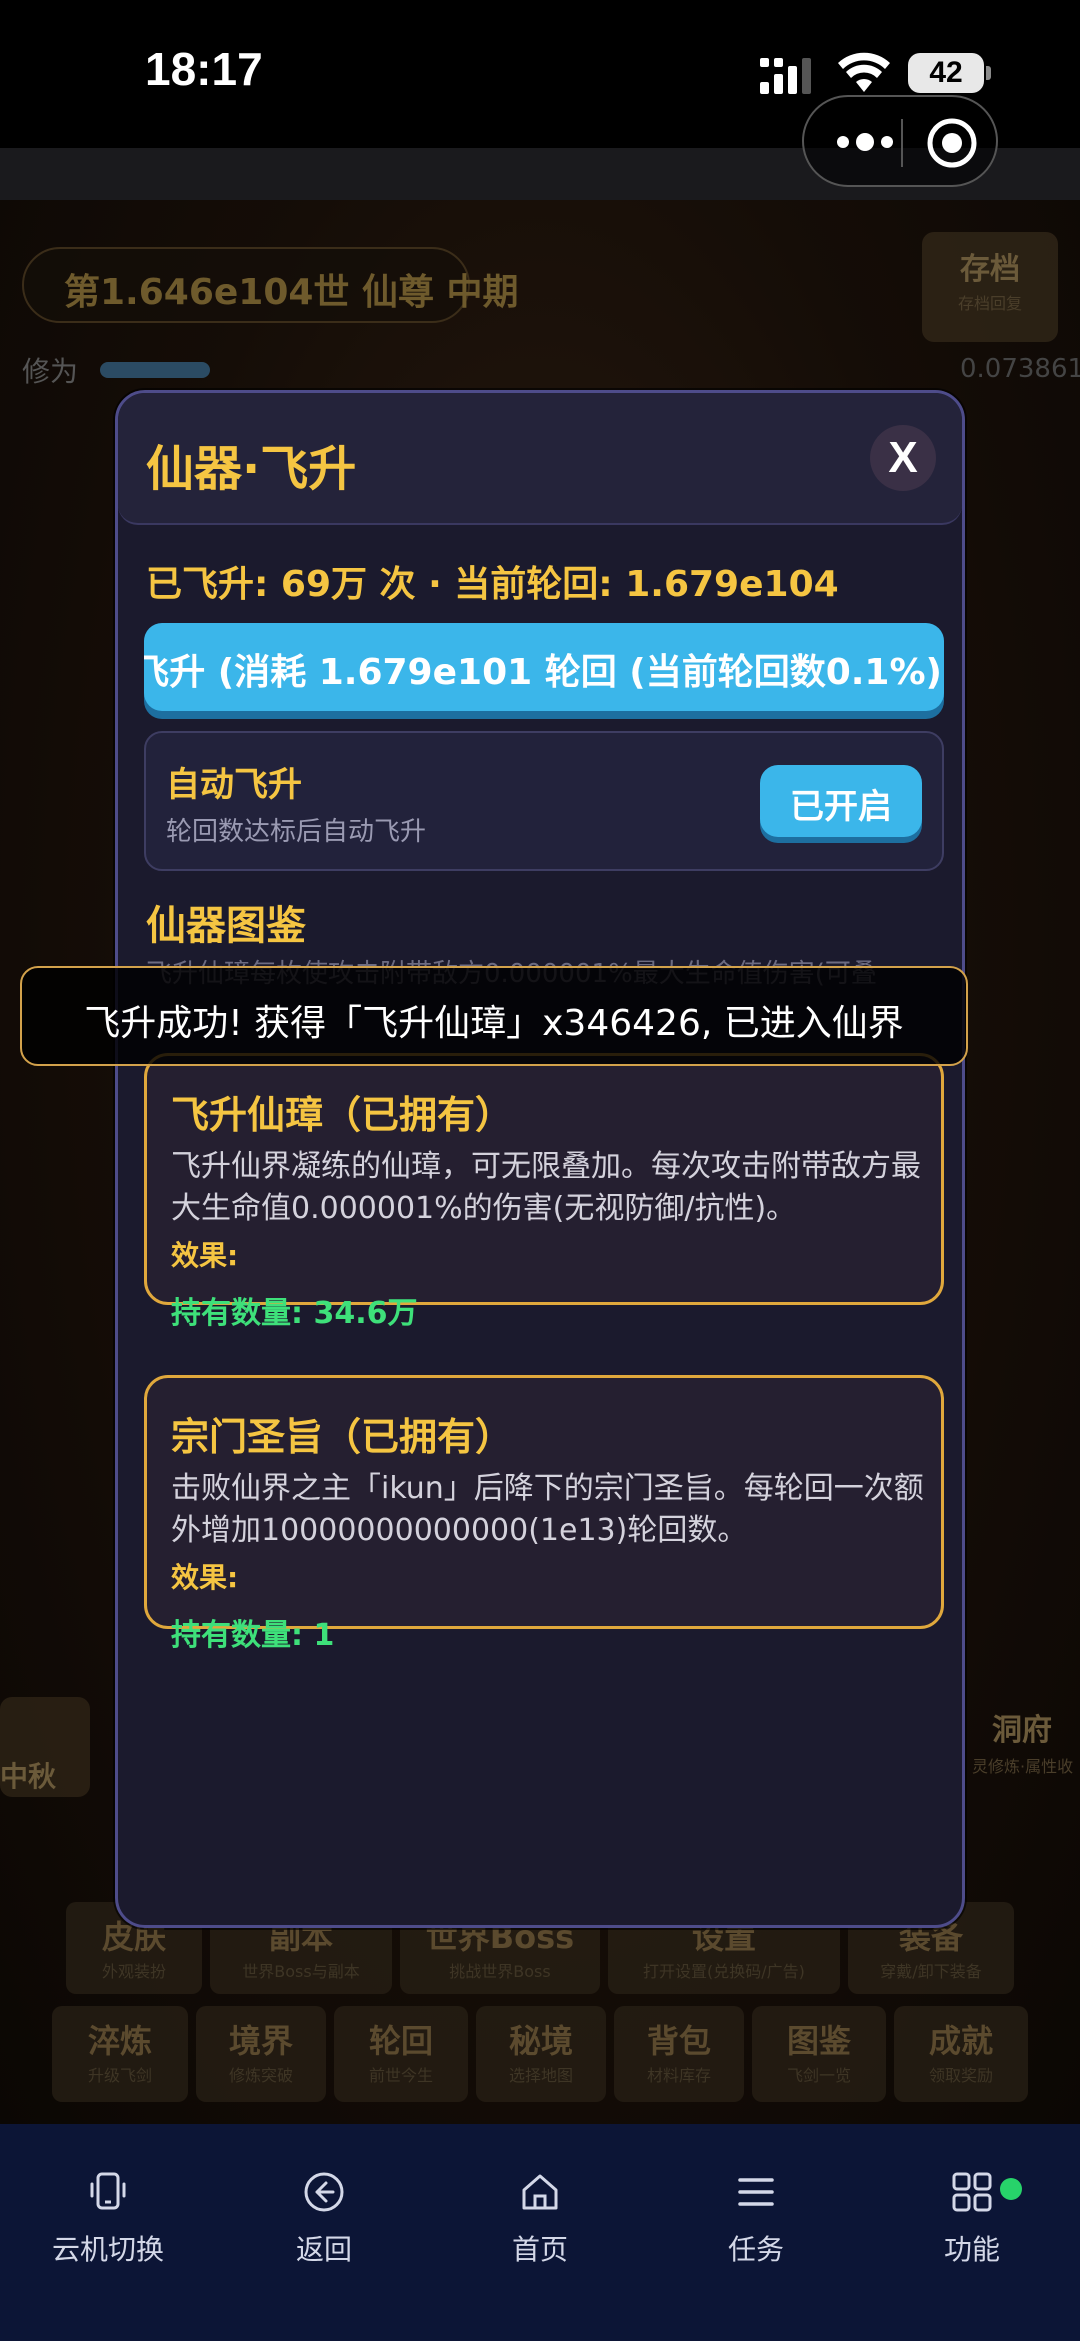  Describe the element at coordinates (400, 2075) in the screenshot. I see `dock-sub: 前世今生` at that location.